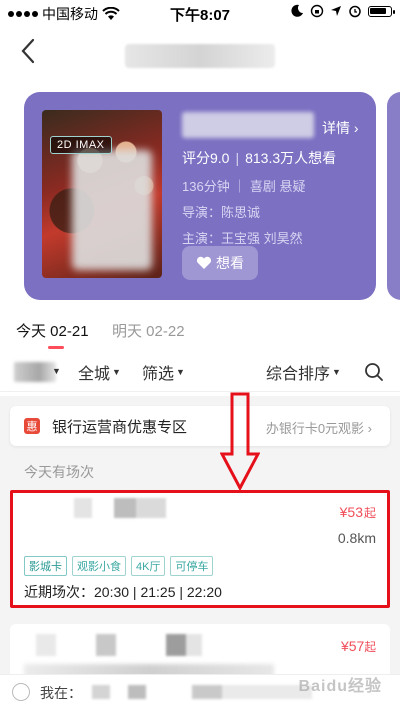  What do you see at coordinates (230, 263) in the screenshot?
I see `want-button-label: 想看` at bounding box center [230, 263].